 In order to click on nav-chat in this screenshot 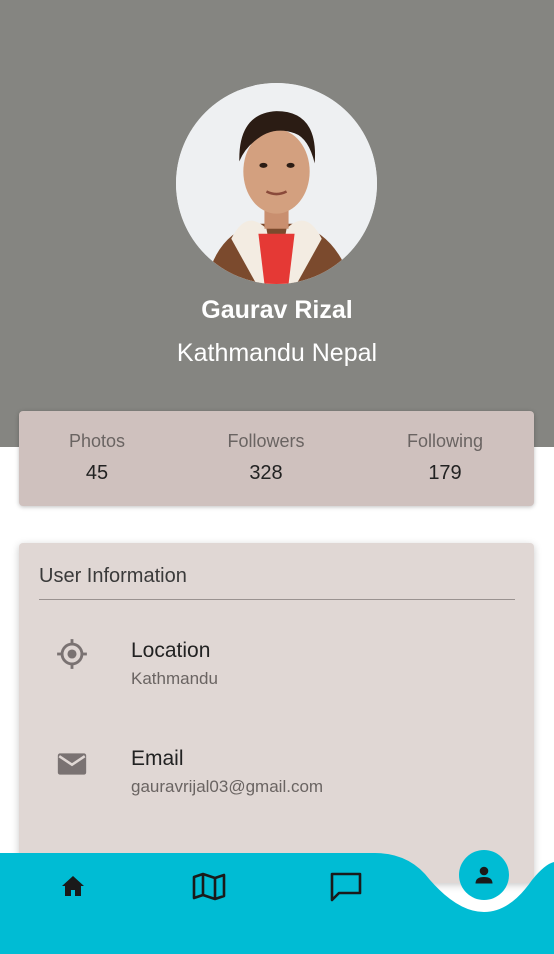, I will do `click(346, 886)`.